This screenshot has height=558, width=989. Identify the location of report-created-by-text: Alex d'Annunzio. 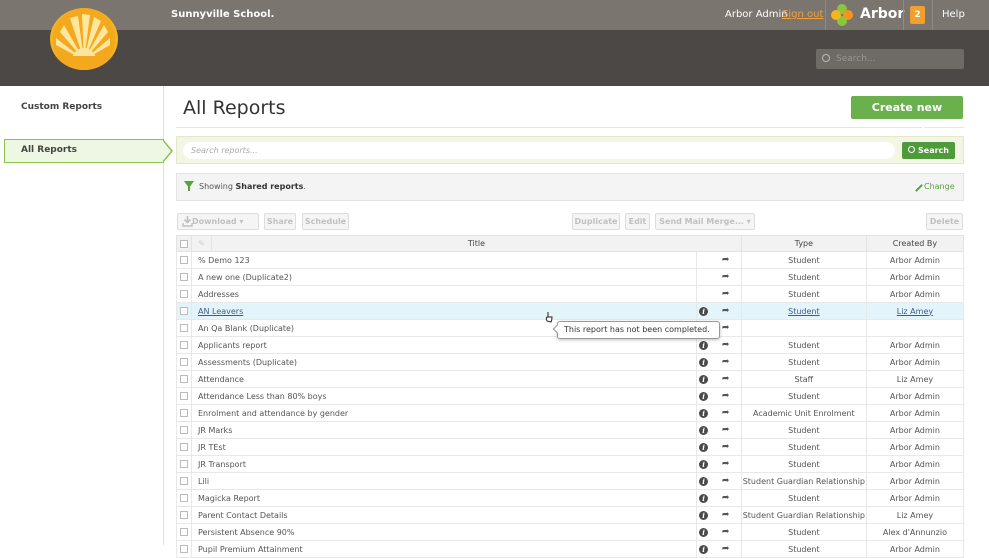
(915, 532).